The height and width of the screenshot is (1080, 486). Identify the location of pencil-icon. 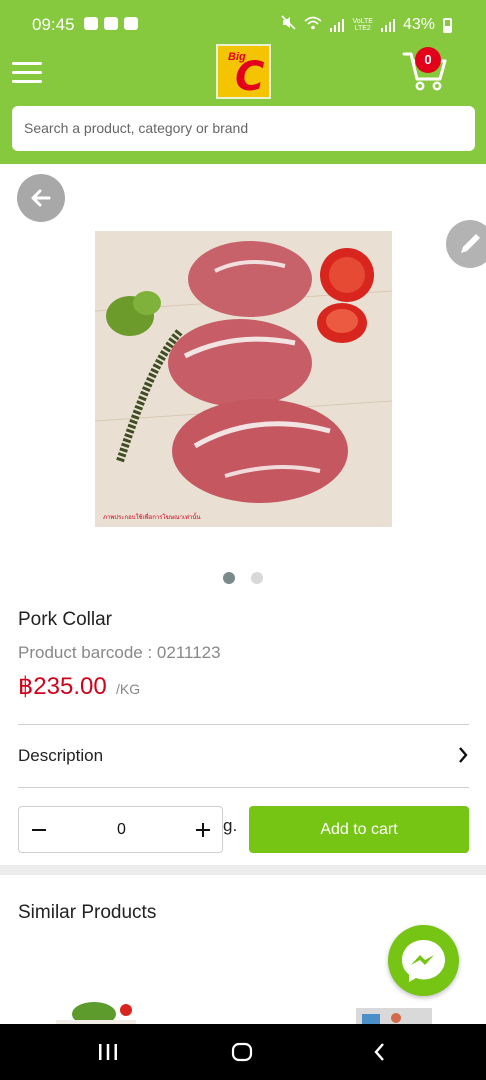
(470, 243).